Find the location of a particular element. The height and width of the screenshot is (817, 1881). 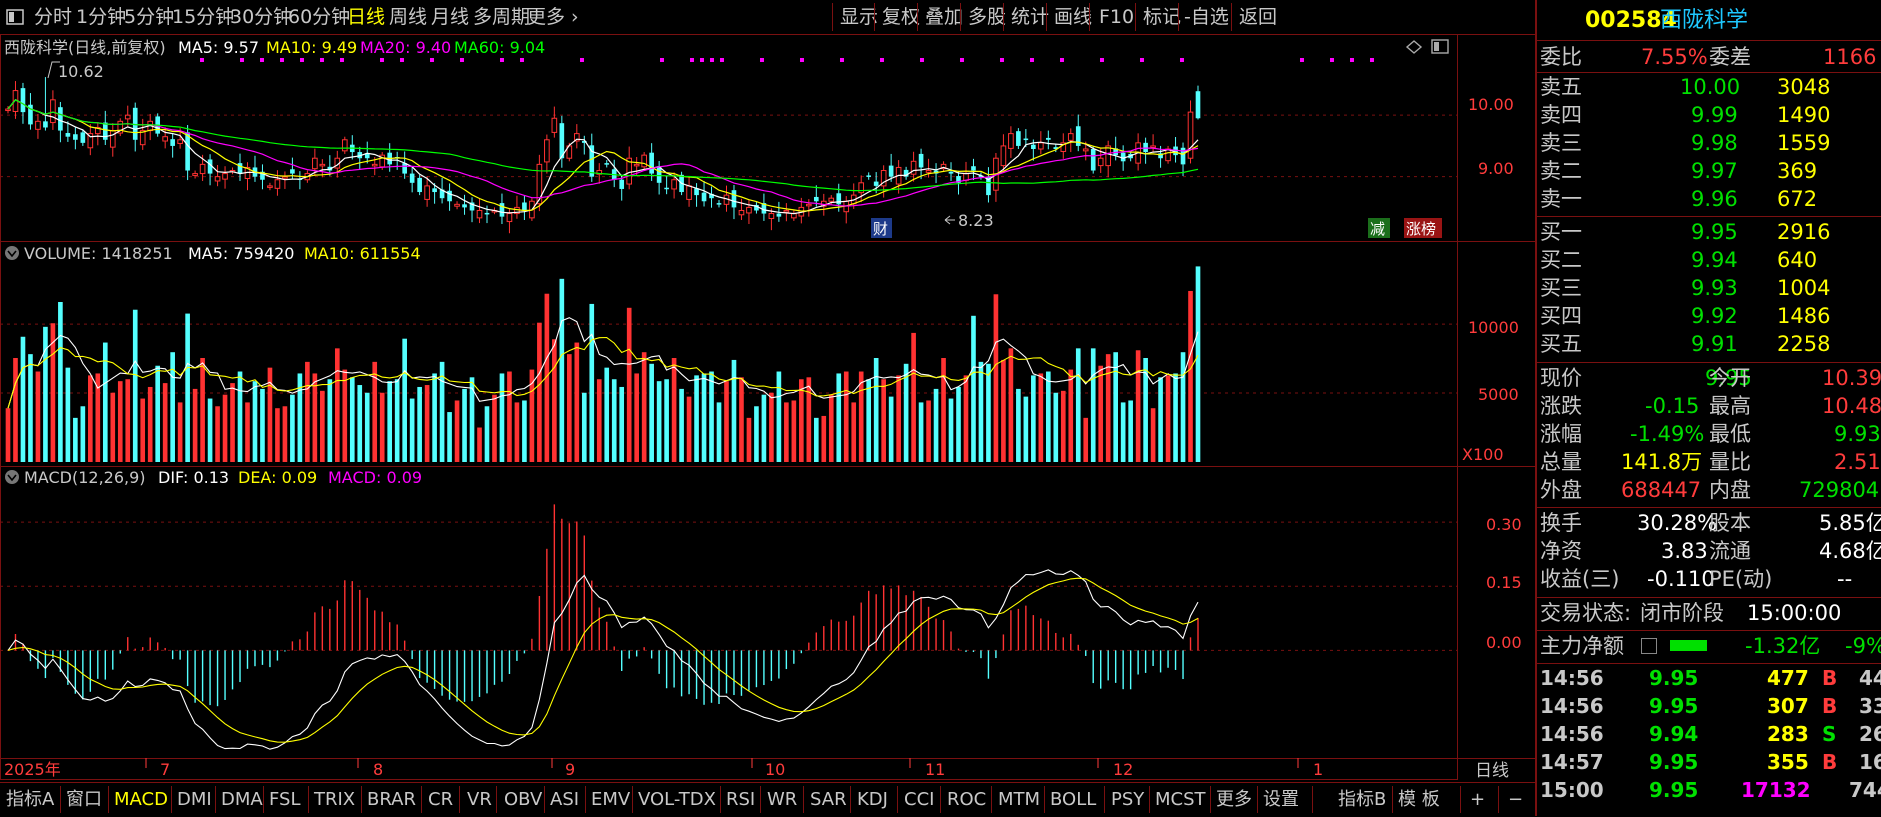

stat2-label: 换手 is located at coordinates (1561, 523).